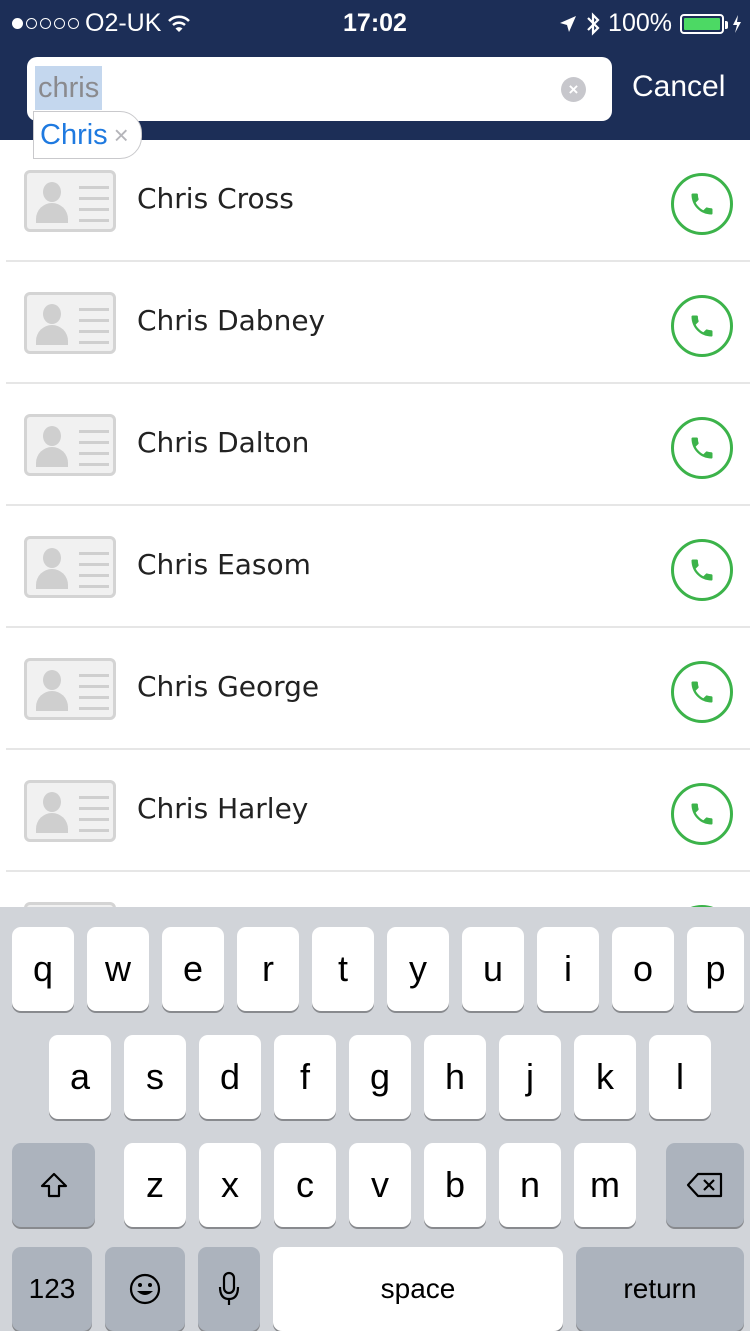 The width and height of the screenshot is (750, 1331). I want to click on location-arrow-icon, so click(568, 23).